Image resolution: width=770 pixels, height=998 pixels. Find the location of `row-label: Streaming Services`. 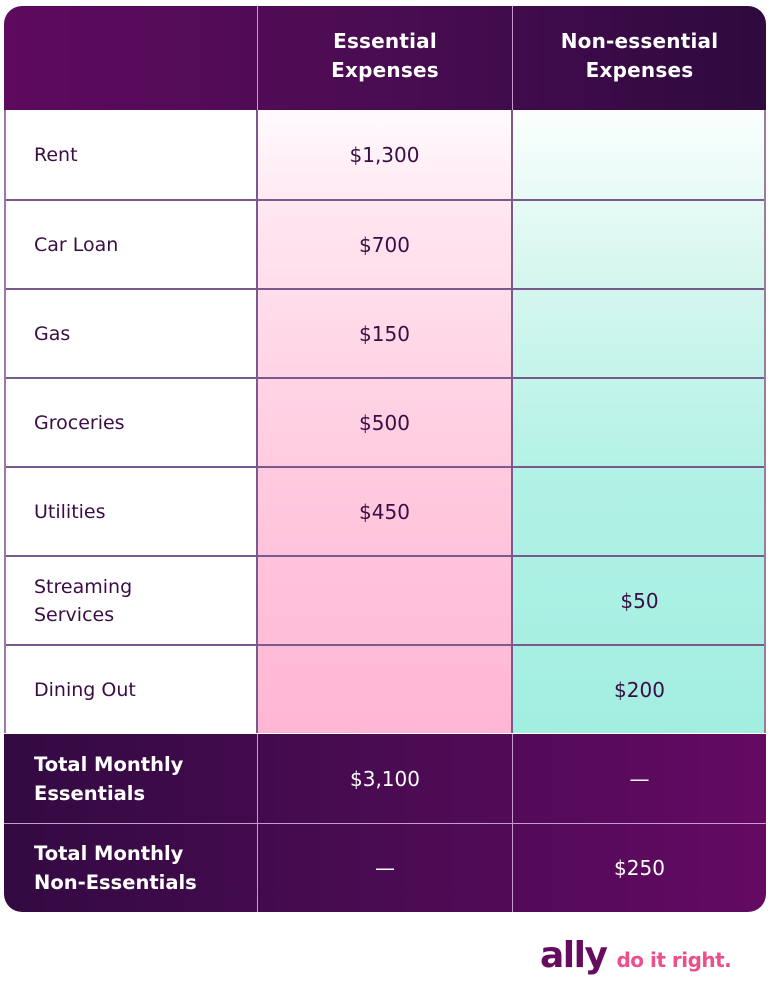

row-label: Streaming Services is located at coordinates (131, 599).